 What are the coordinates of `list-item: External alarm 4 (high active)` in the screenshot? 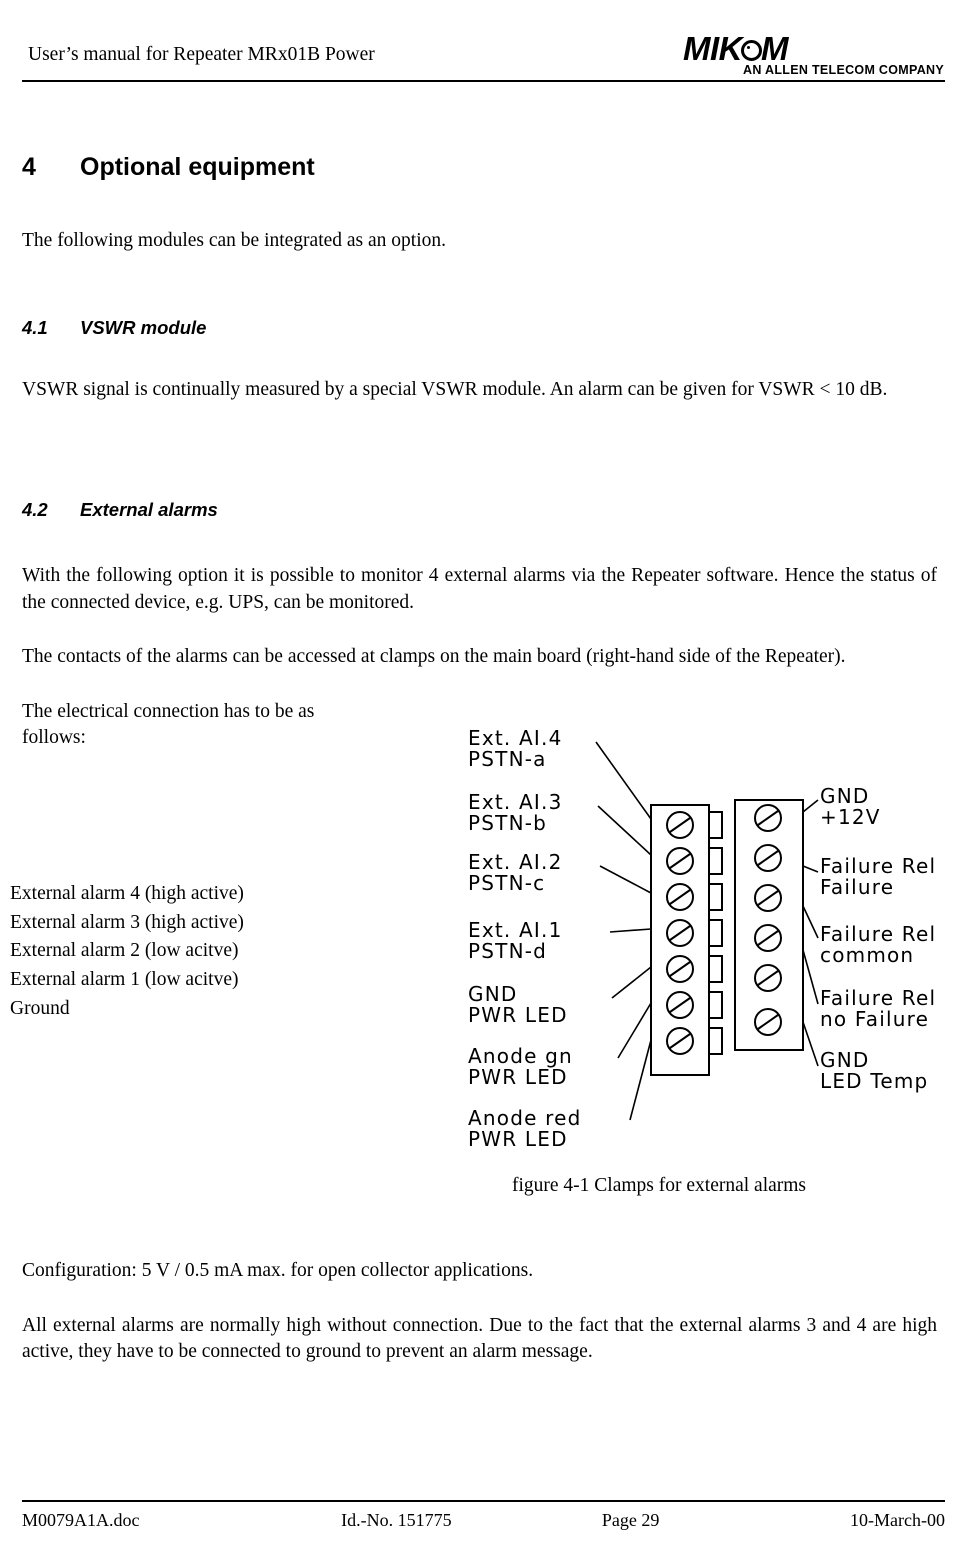 It's located at (127, 893).